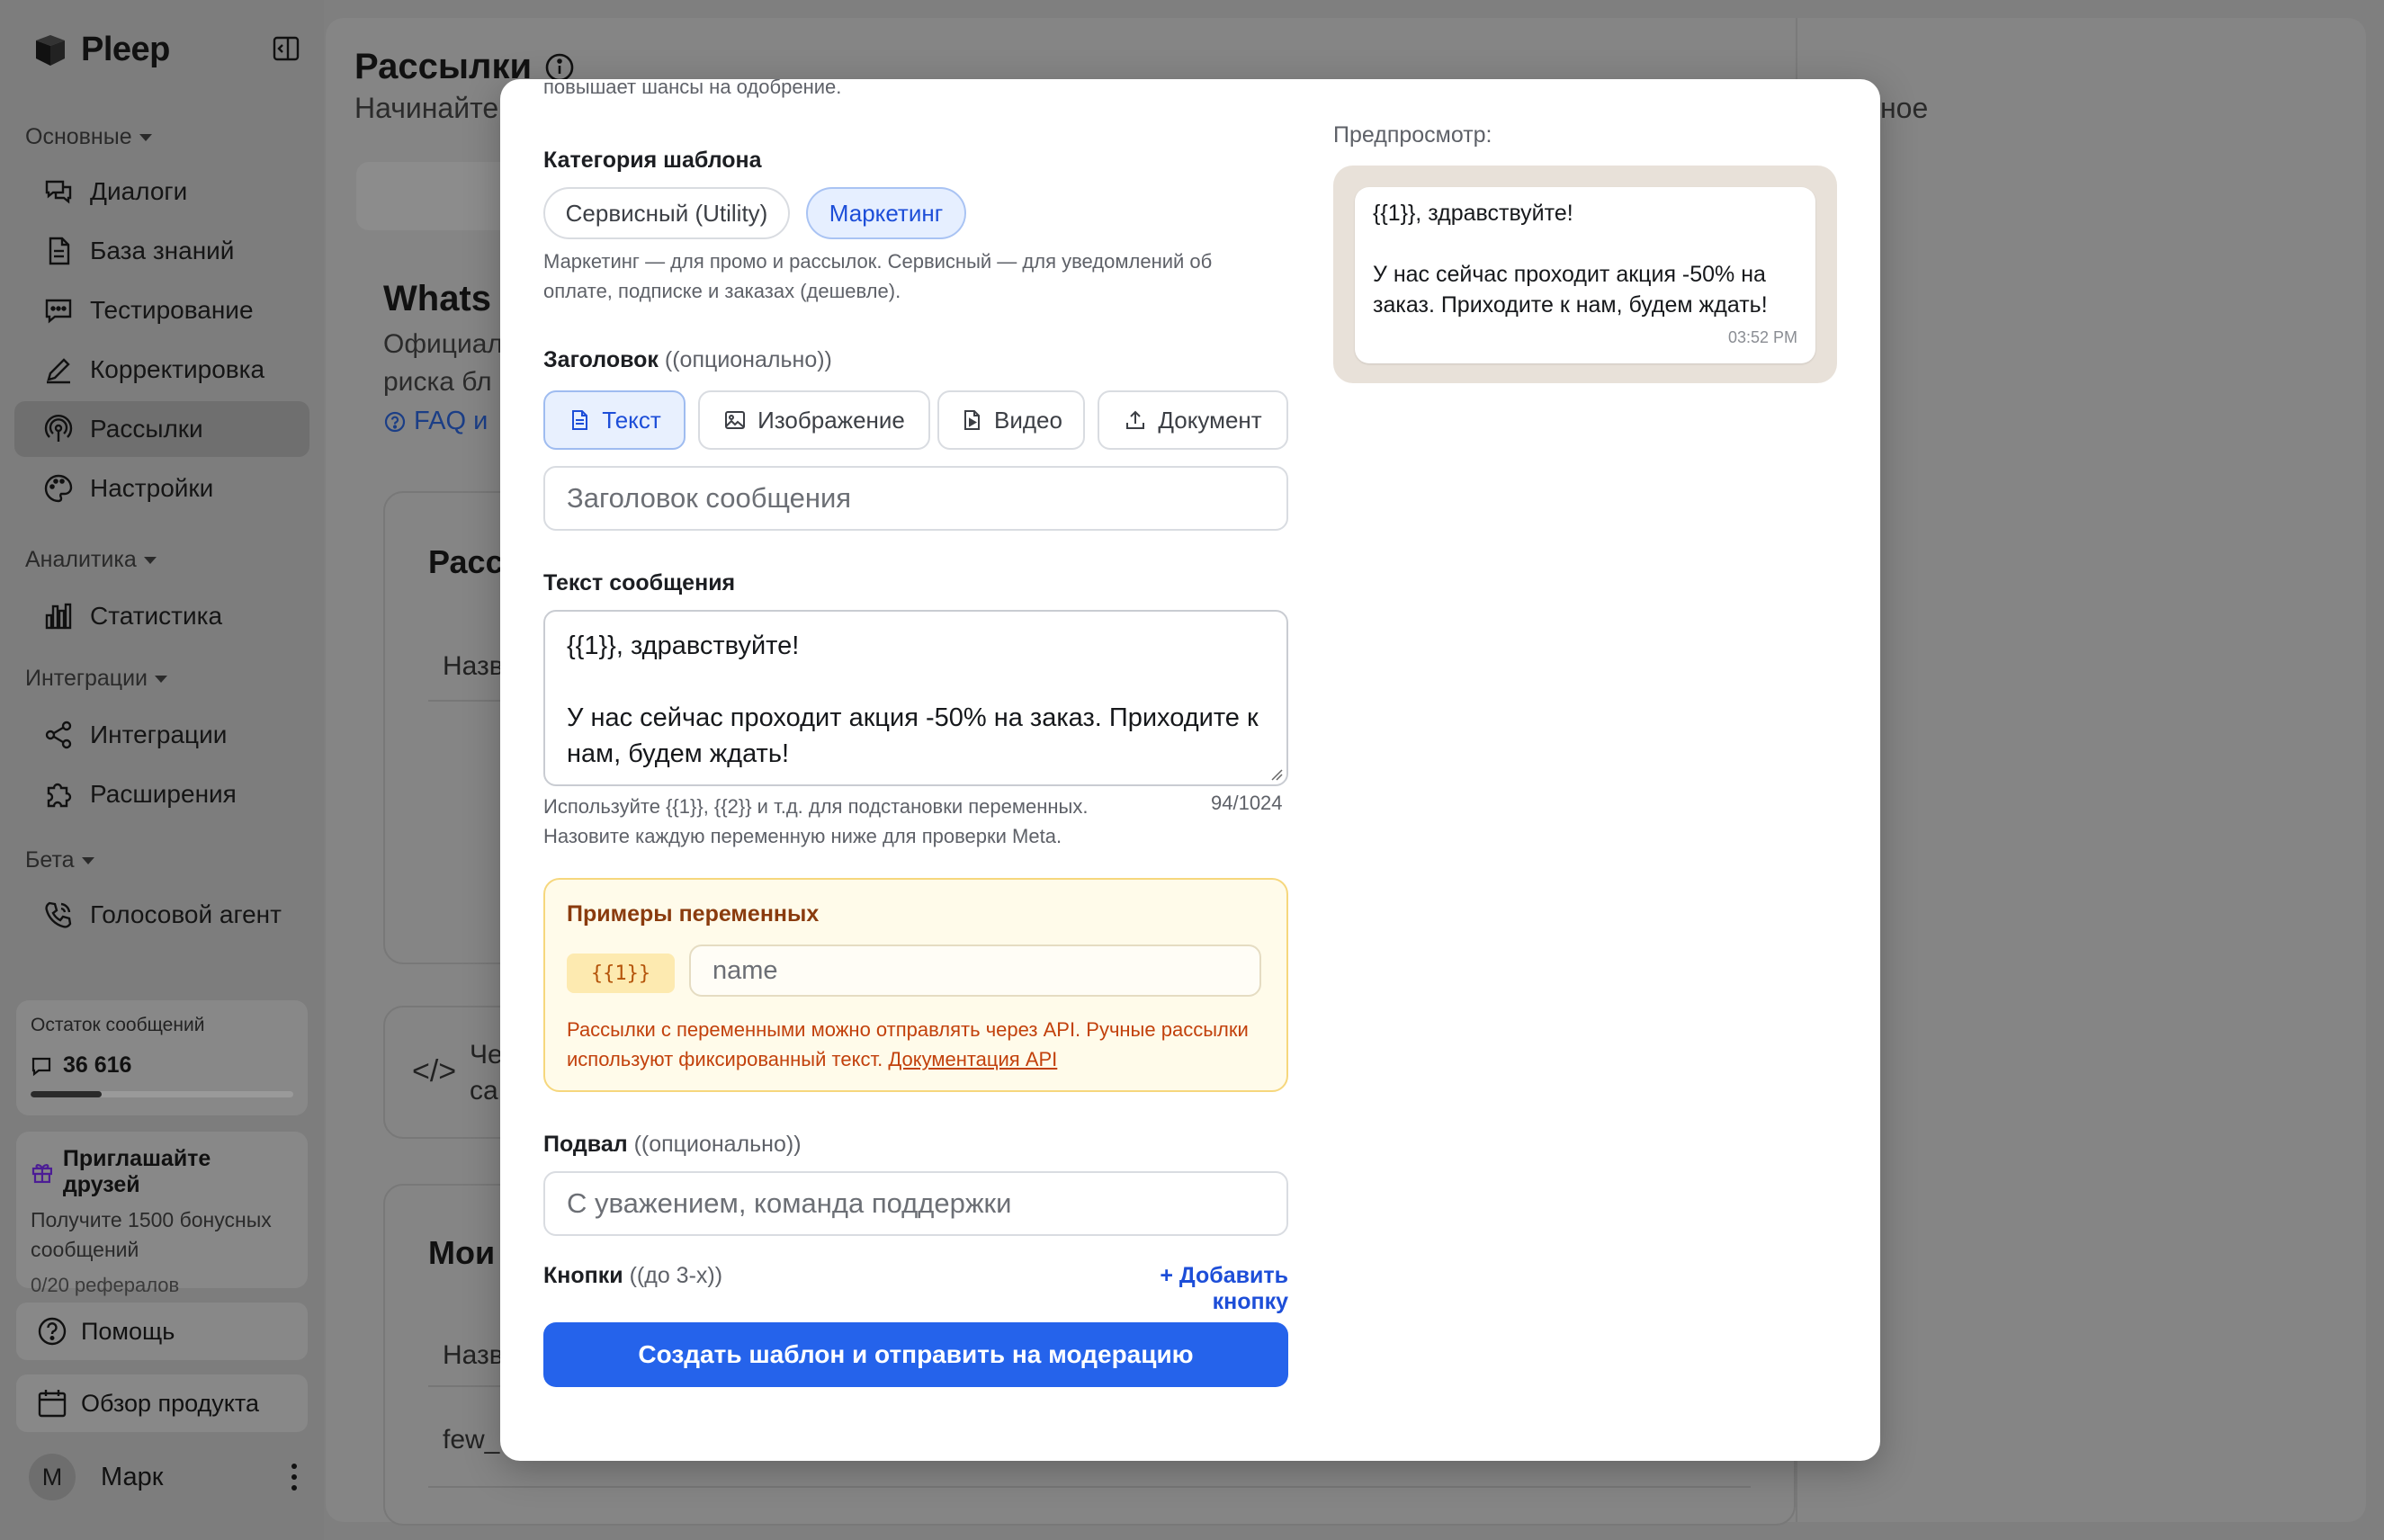  Describe the element at coordinates (58, 735) in the screenshot. I see `share-nodes-icon` at that location.